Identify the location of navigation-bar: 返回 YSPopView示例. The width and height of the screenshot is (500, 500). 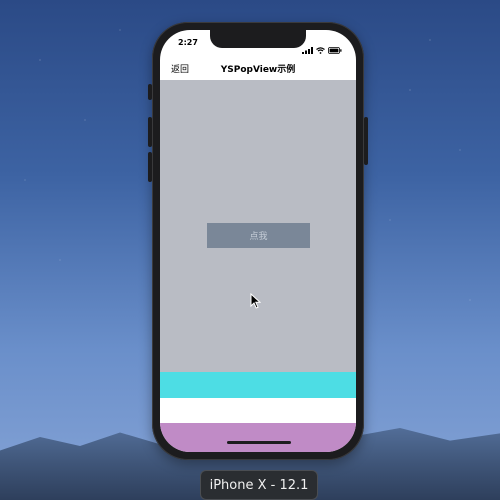
(258, 69).